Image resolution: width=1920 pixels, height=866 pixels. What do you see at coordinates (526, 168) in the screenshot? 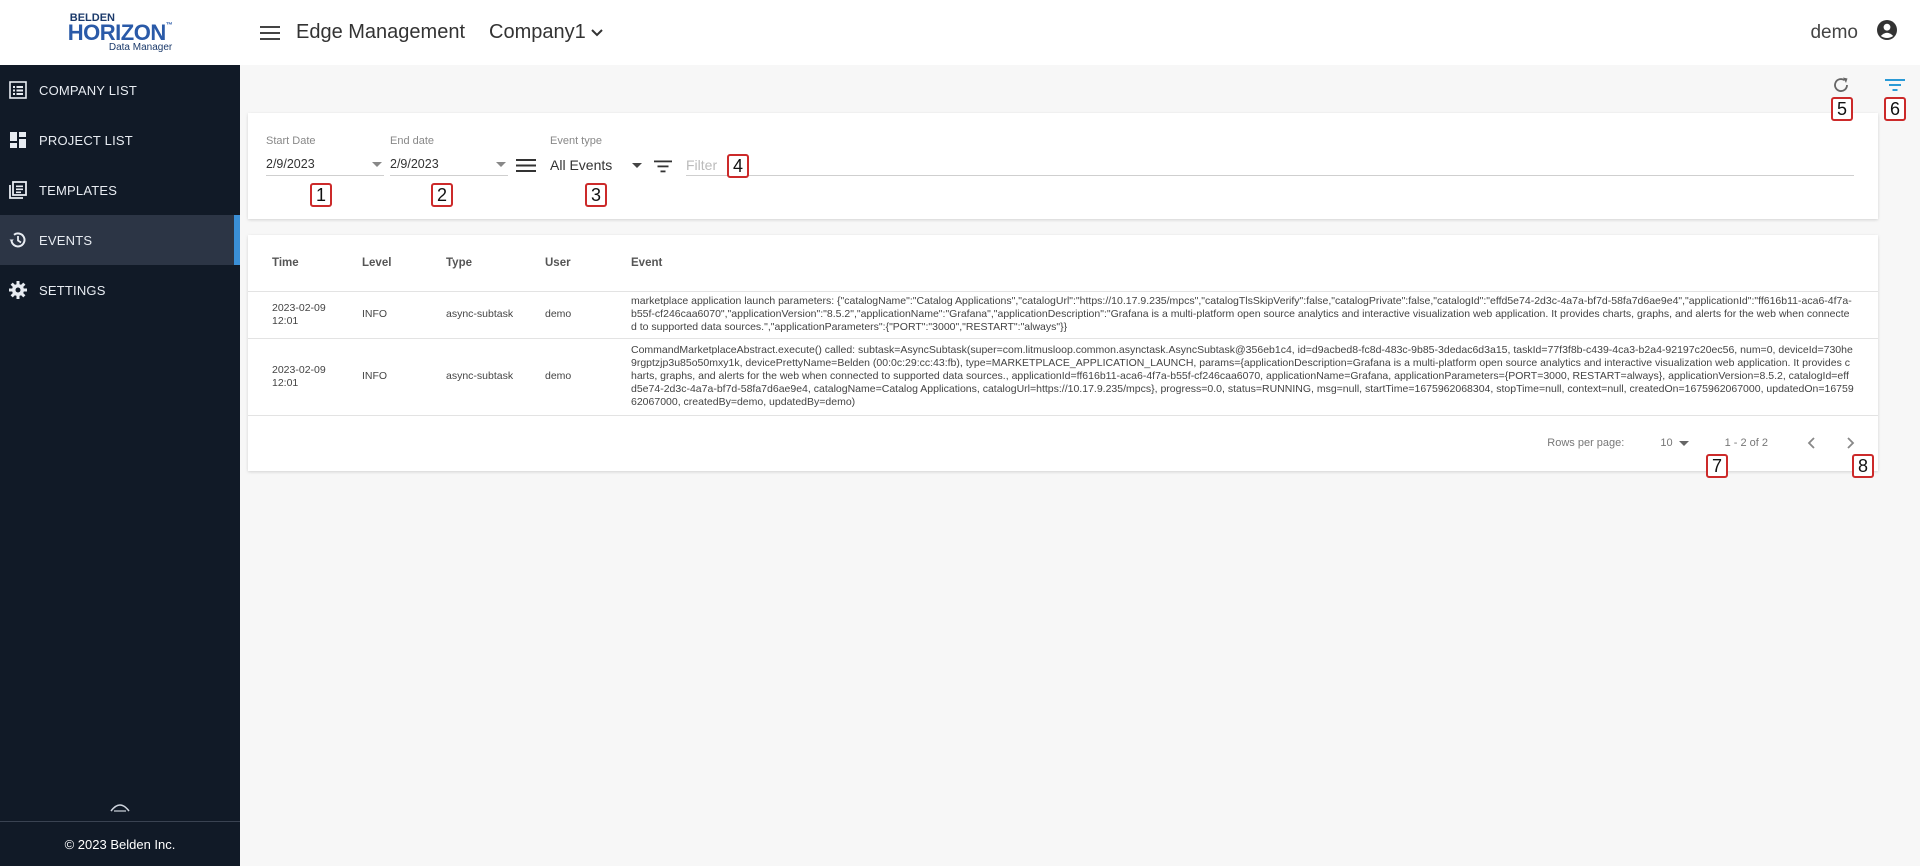
I see `sort-lines-icon` at bounding box center [526, 168].